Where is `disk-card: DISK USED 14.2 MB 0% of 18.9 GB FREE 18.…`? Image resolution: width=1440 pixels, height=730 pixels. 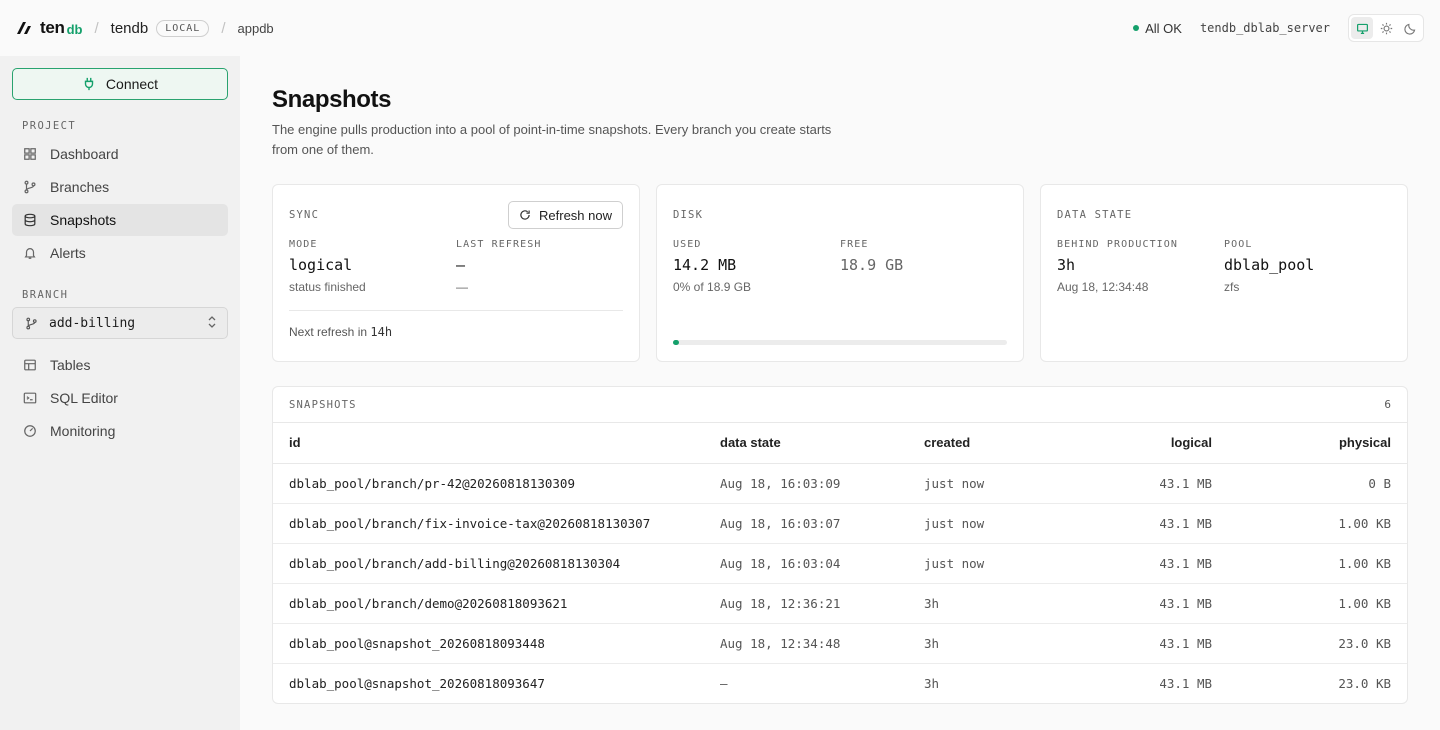 disk-card: DISK USED 14.2 MB 0% of 18.9 GB FREE 18.… is located at coordinates (840, 273).